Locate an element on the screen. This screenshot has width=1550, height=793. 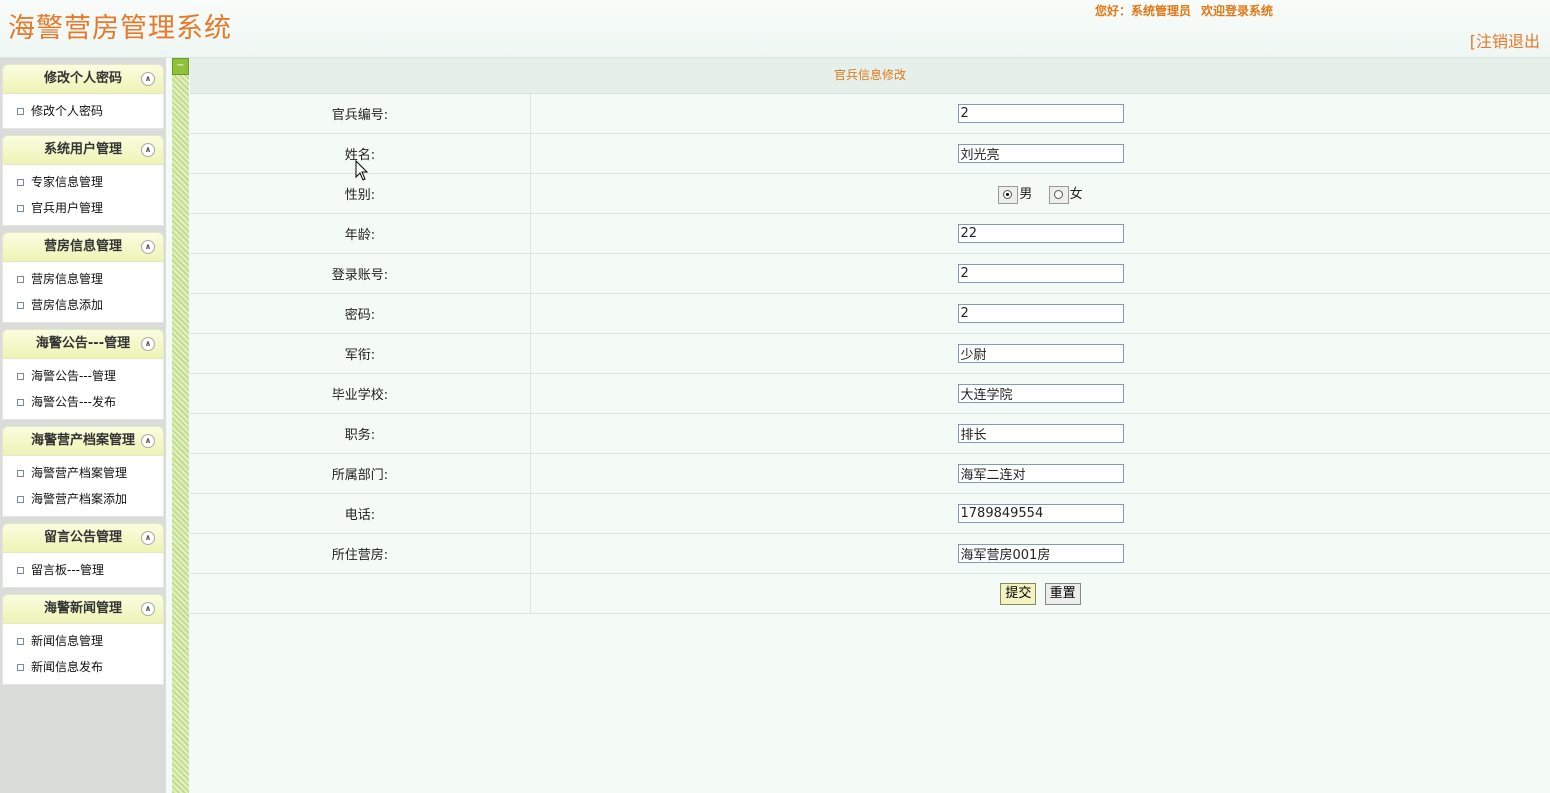
sidebar-item-barracks-add: 营房信息添加 is located at coordinates (83, 305).